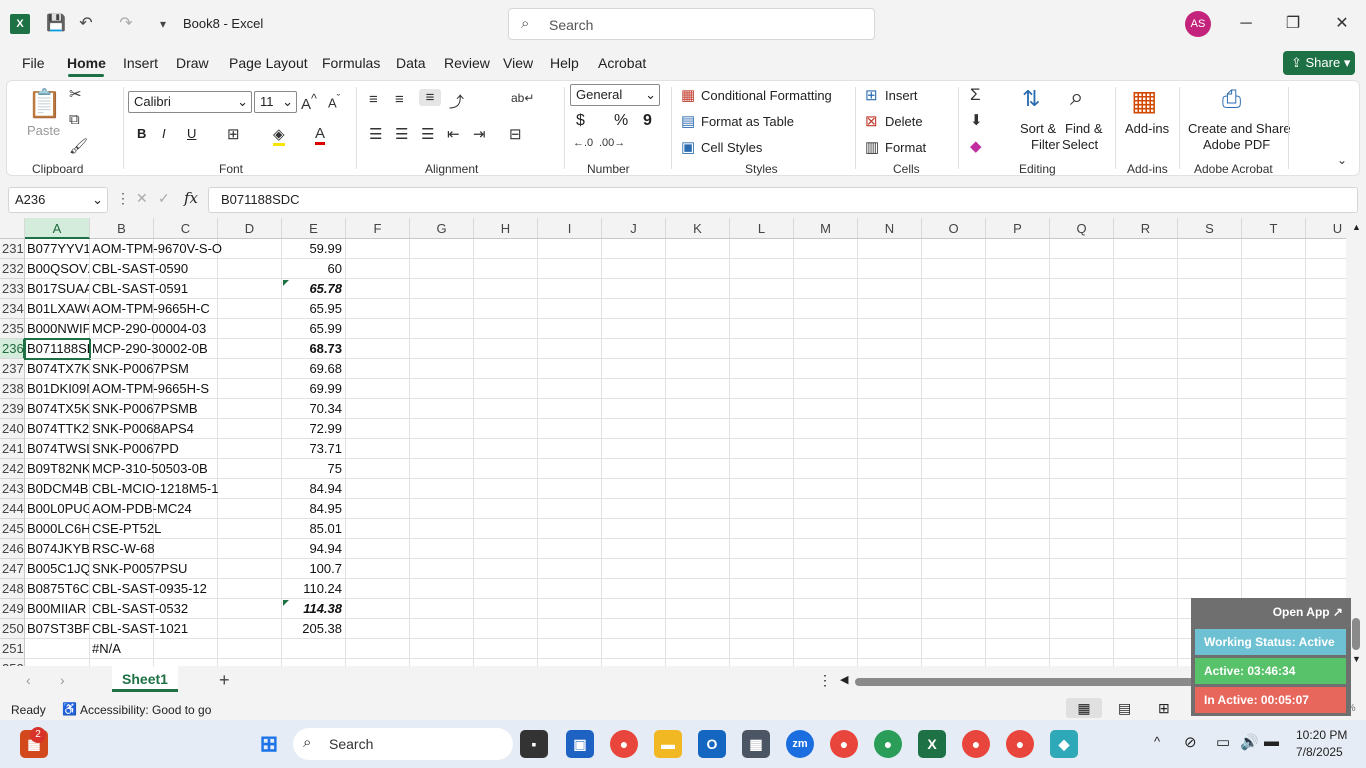 The width and height of the screenshot is (1366, 768). Describe the element at coordinates (33, 63) in the screenshot. I see `tab-file: File` at that location.